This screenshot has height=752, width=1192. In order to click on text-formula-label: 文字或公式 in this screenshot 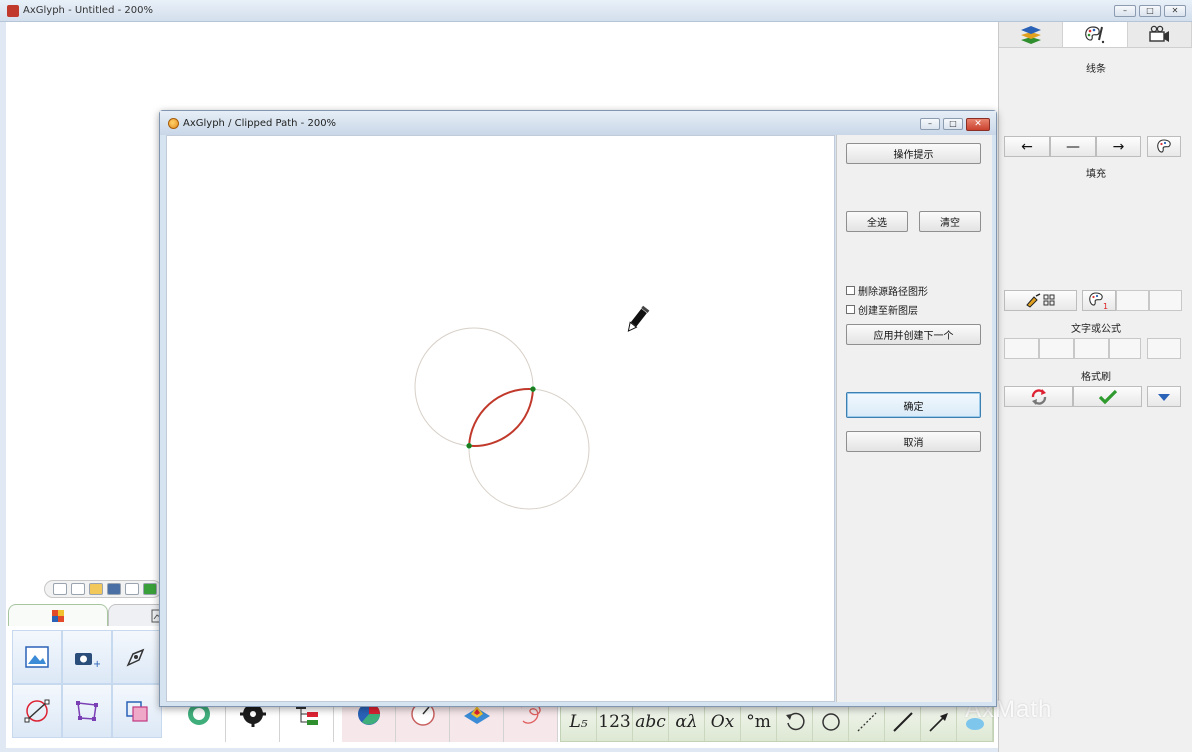, I will do `click(1096, 329)`.